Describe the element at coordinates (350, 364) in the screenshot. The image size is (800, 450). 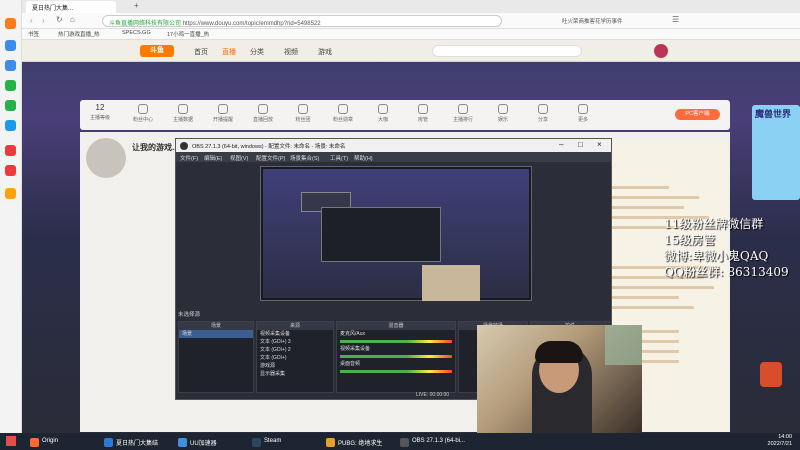
I see `mixer-channel: 桌面音频` at that location.